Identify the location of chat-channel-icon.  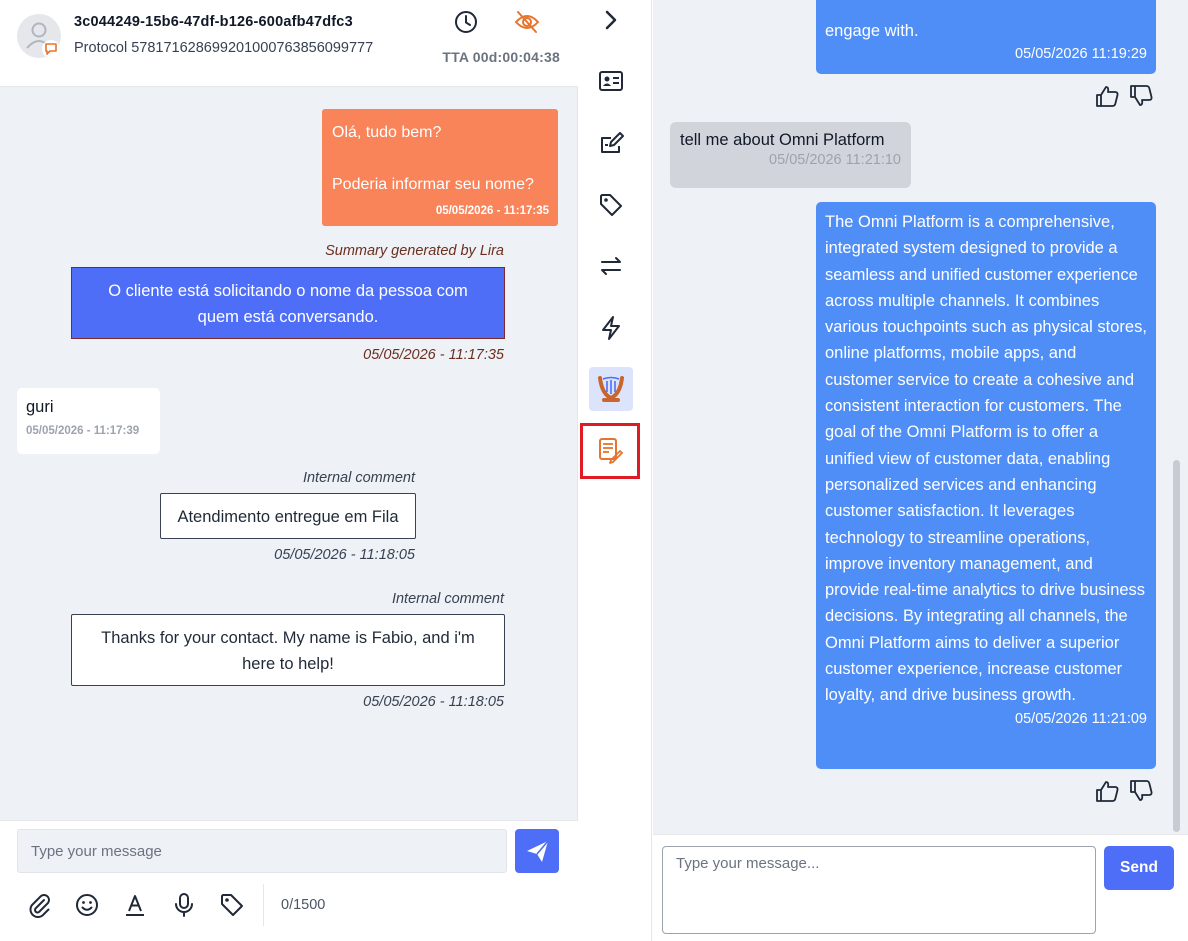
(51, 49).